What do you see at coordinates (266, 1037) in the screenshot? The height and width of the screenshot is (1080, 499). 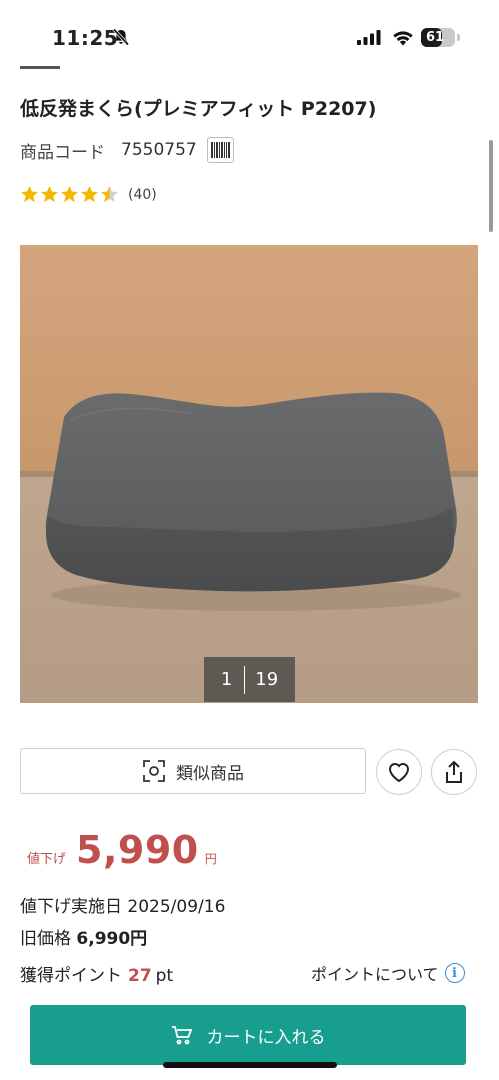 I see `add-to-cart-label: カートに入れる` at bounding box center [266, 1037].